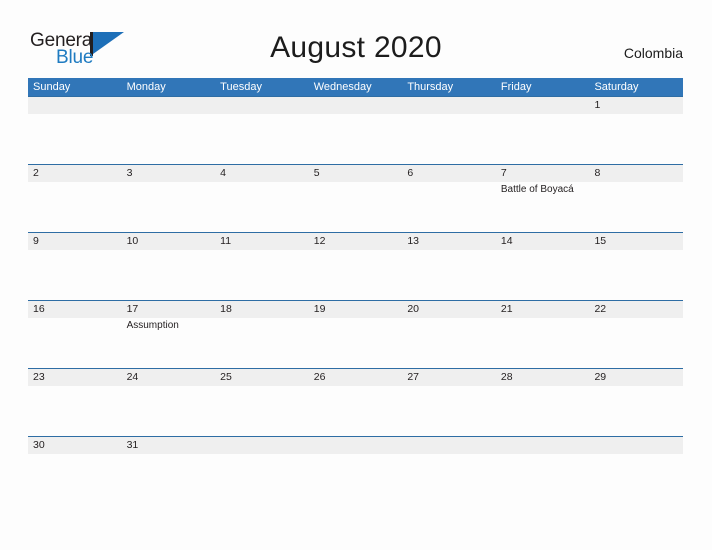 The width and height of the screenshot is (712, 550). Describe the element at coordinates (636, 377) in the screenshot. I see `day-number: 29` at that location.